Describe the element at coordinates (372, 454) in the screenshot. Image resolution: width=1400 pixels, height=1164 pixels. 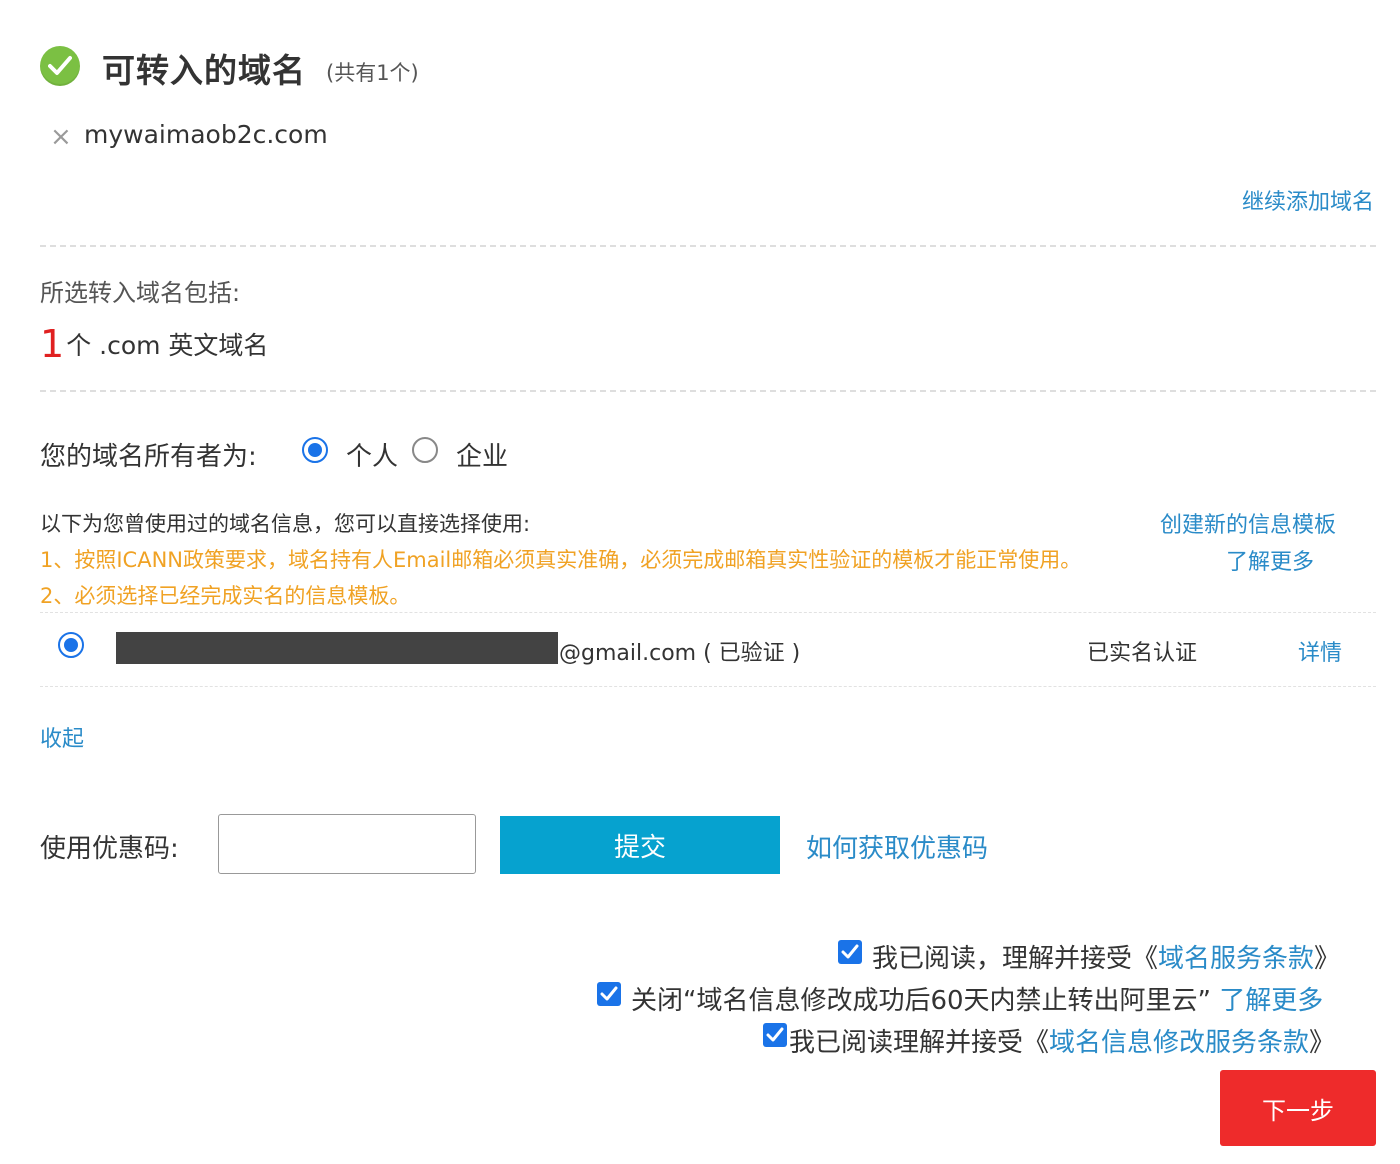
I see `owner-option-personal-label: 个人` at that location.